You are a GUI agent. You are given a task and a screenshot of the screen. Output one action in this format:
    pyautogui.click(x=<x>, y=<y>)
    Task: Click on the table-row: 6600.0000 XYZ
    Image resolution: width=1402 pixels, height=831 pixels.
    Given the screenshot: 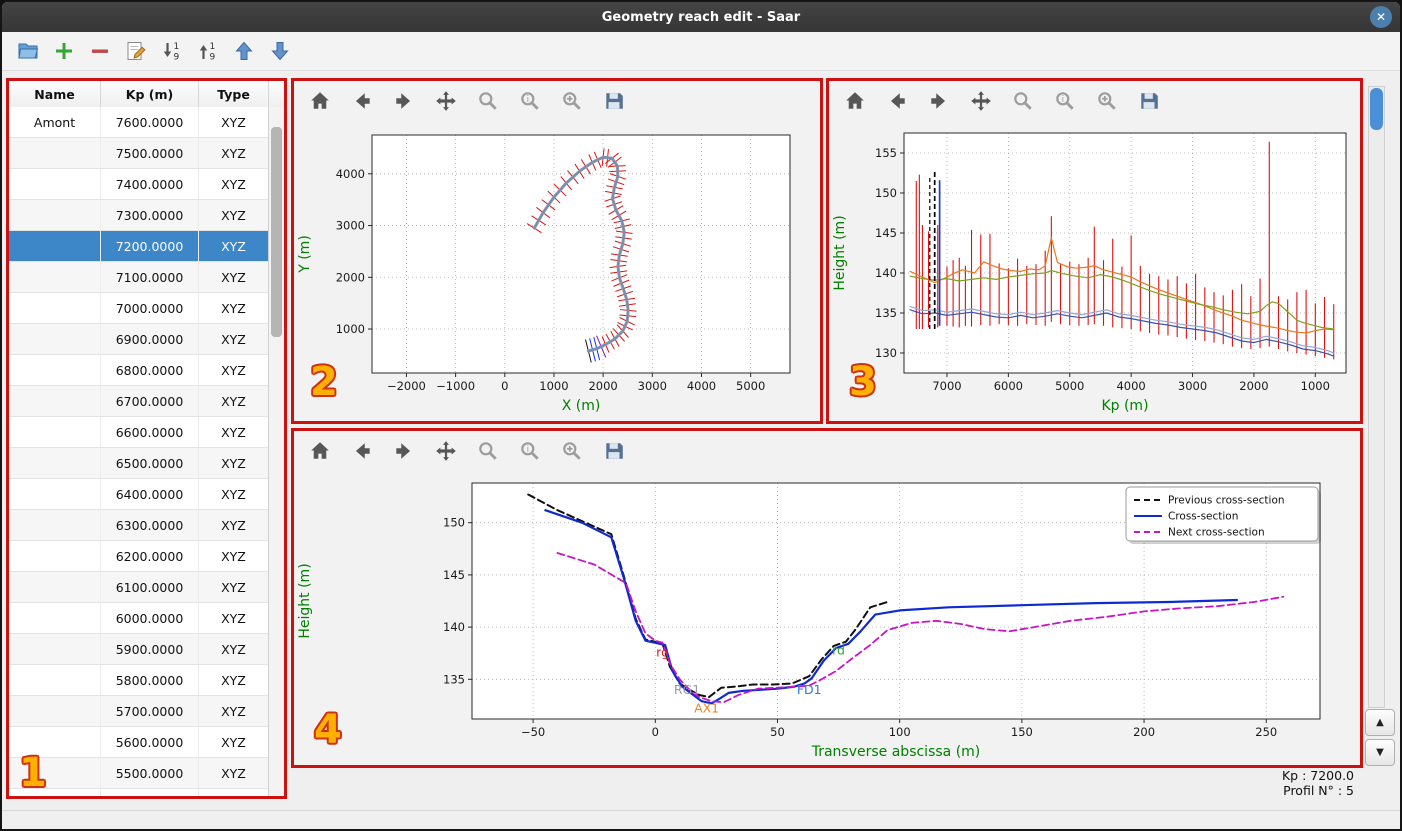 What is the action you would take?
    pyautogui.click(x=139, y=432)
    